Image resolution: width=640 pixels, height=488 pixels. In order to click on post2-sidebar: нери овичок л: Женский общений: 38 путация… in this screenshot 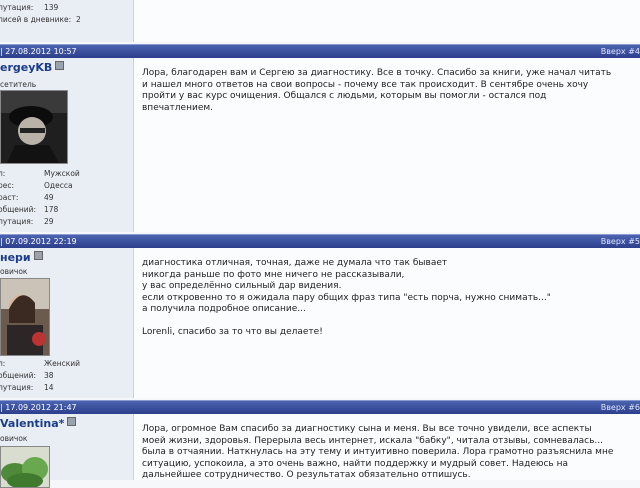, I will do `click(67, 323)`.